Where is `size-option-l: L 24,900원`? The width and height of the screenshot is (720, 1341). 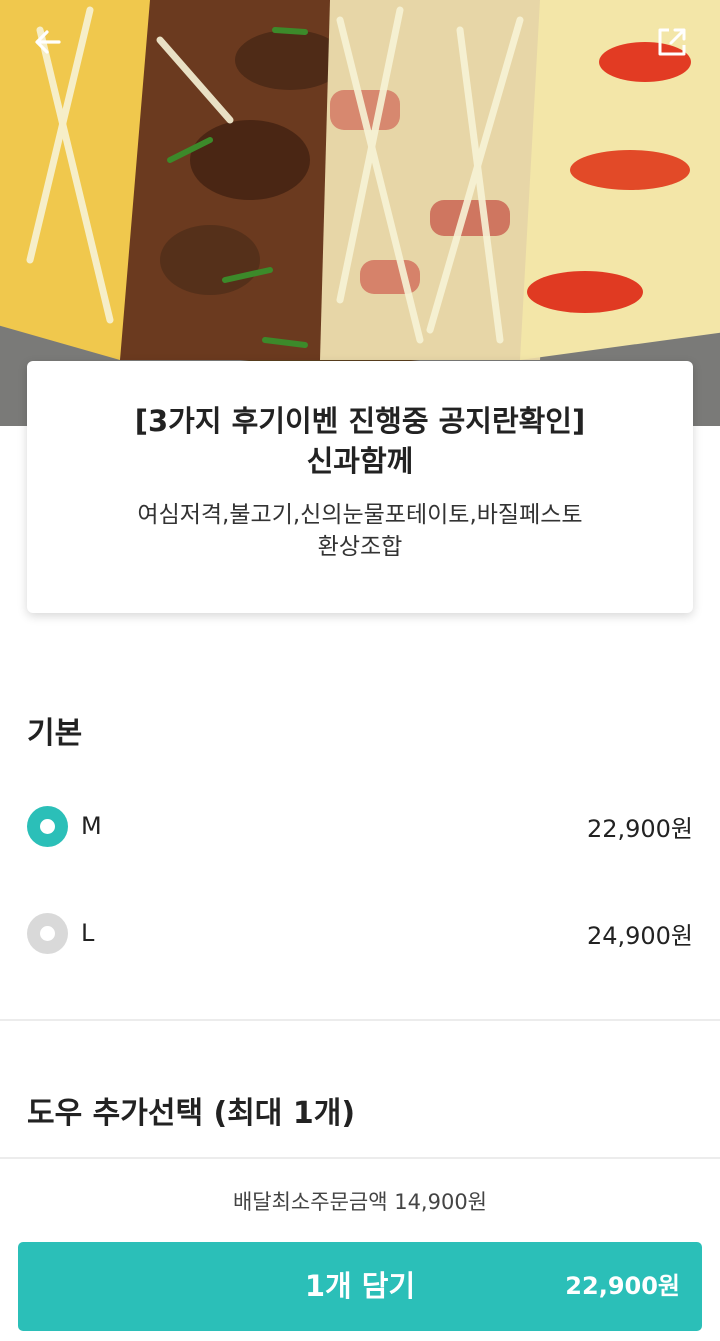
size-option-l: L 24,900원 is located at coordinates (360, 933).